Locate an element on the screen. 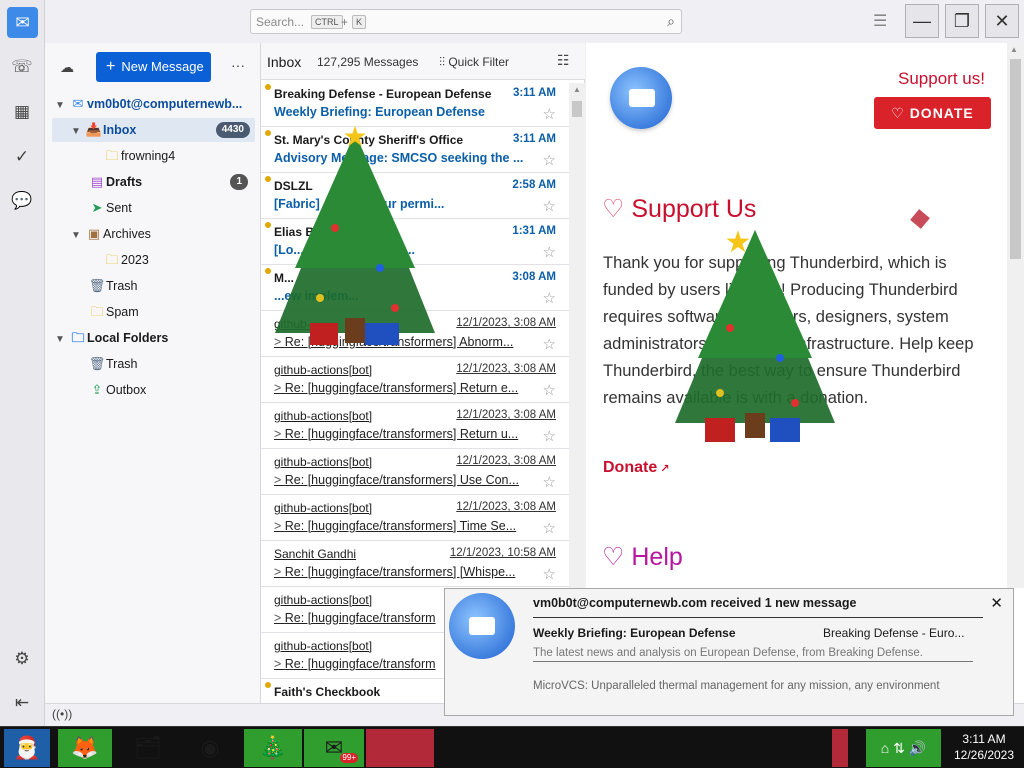 Image resolution: width=1024 pixels, height=768 pixels. drafts-icon: ▤ is located at coordinates (97, 181).